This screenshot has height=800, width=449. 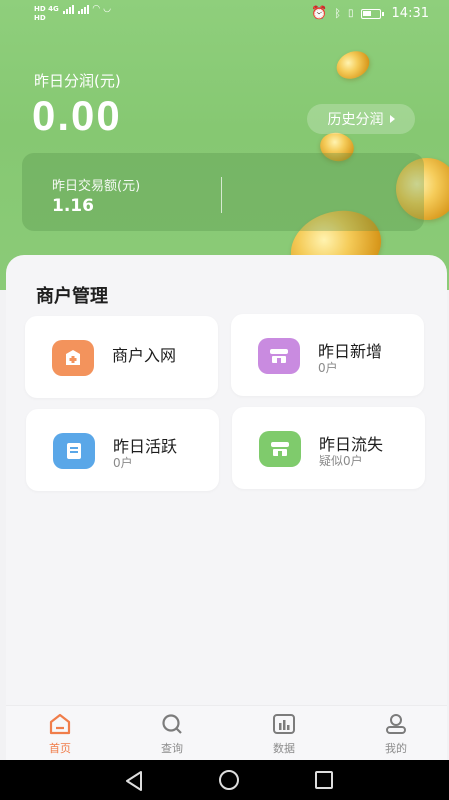 I want to click on nav-item-data: 数据, so click(x=284, y=734).